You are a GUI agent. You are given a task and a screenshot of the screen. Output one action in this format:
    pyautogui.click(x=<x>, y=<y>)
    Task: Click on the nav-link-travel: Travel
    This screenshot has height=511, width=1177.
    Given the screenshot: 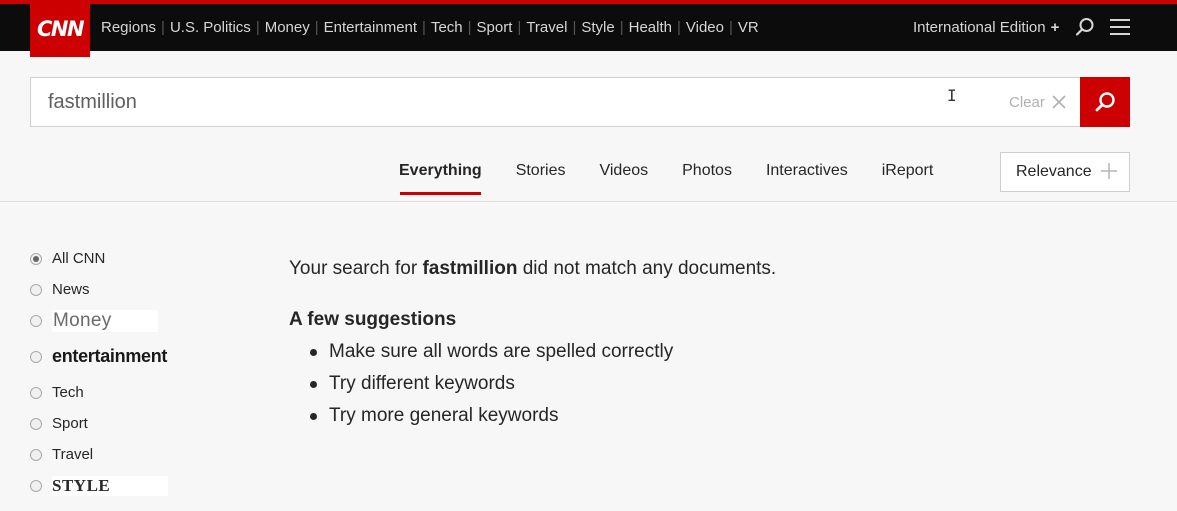 What is the action you would take?
    pyautogui.click(x=546, y=27)
    